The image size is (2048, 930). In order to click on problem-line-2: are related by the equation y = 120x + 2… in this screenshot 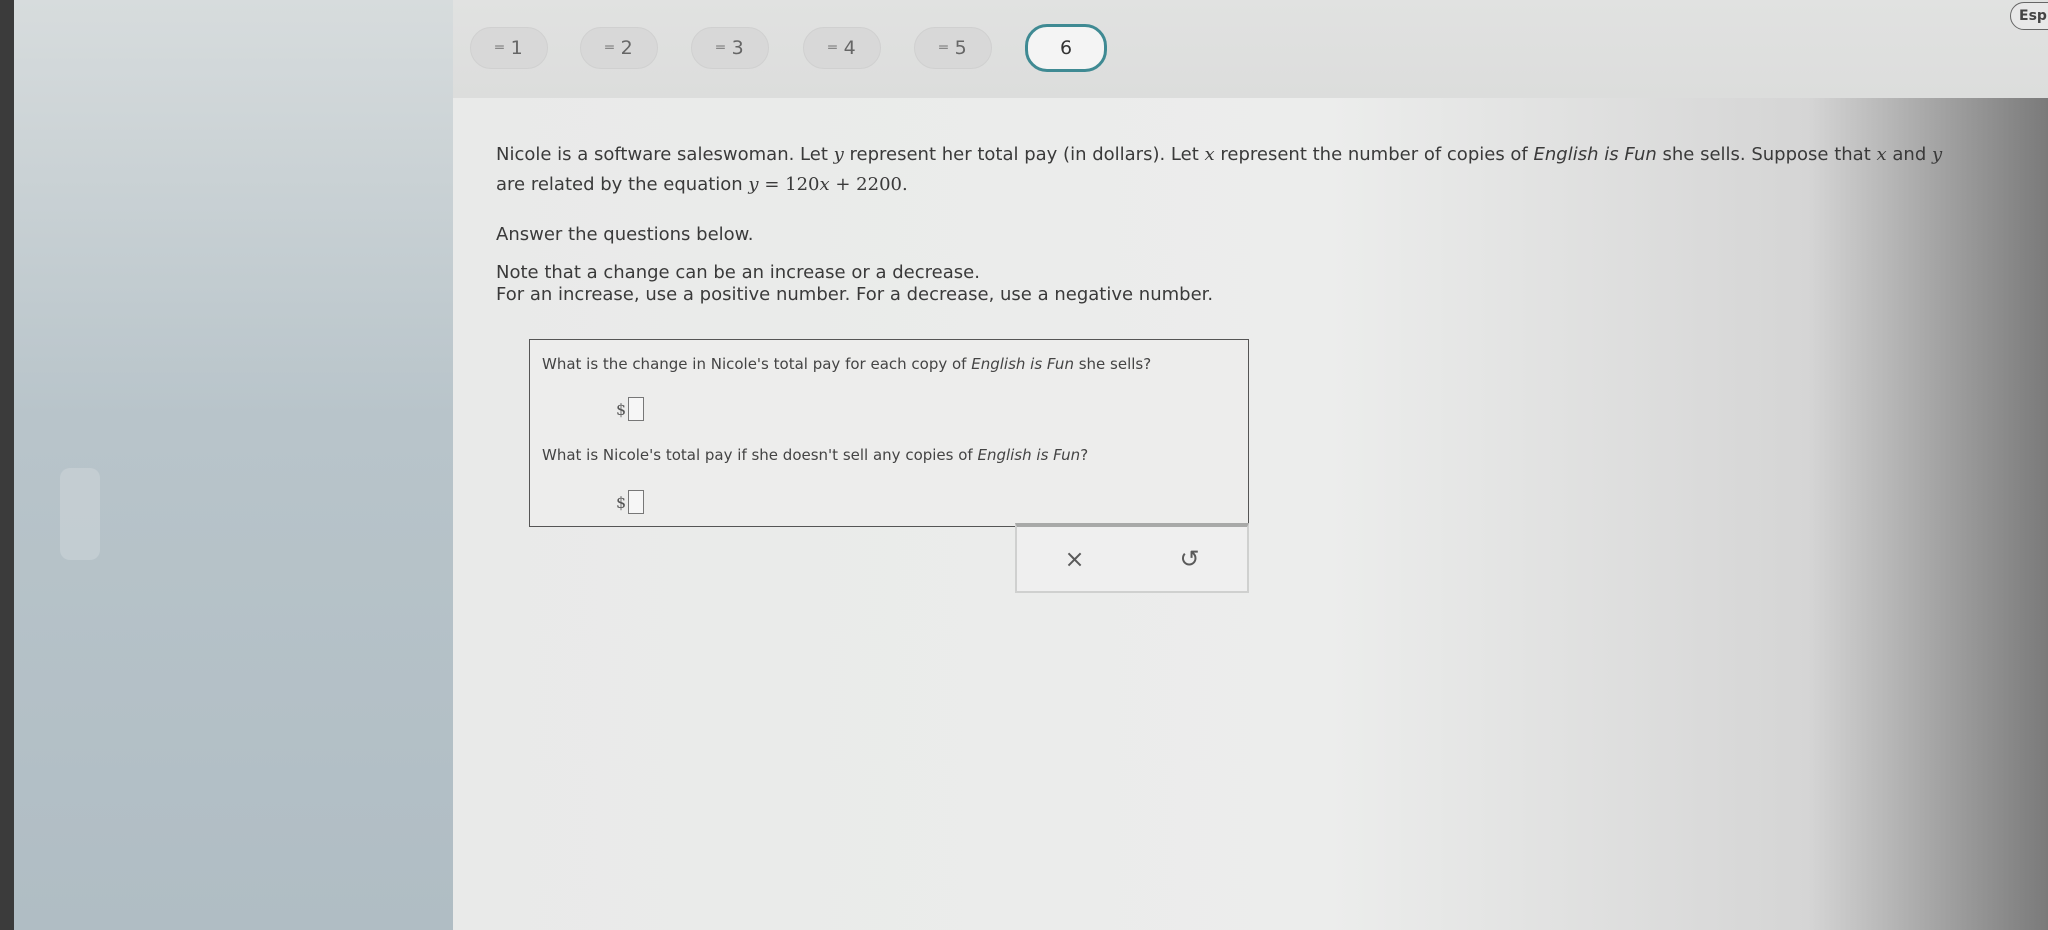, I will do `click(1251, 185)`.